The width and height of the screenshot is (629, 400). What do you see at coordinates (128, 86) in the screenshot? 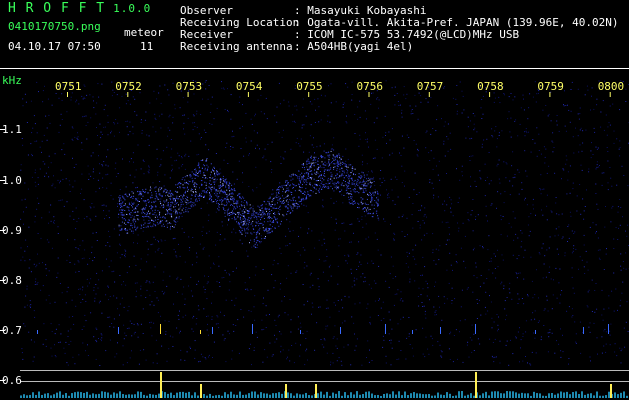
I see `x-tick-label: 0752` at bounding box center [128, 86].